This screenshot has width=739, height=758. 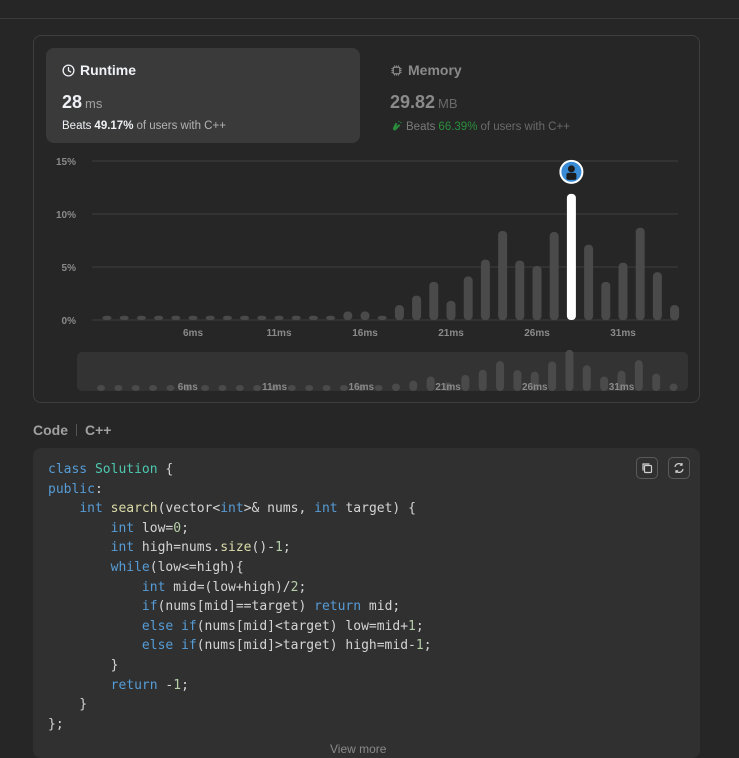 What do you see at coordinates (623, 333) in the screenshot?
I see `x-tick-label: 31ms` at bounding box center [623, 333].